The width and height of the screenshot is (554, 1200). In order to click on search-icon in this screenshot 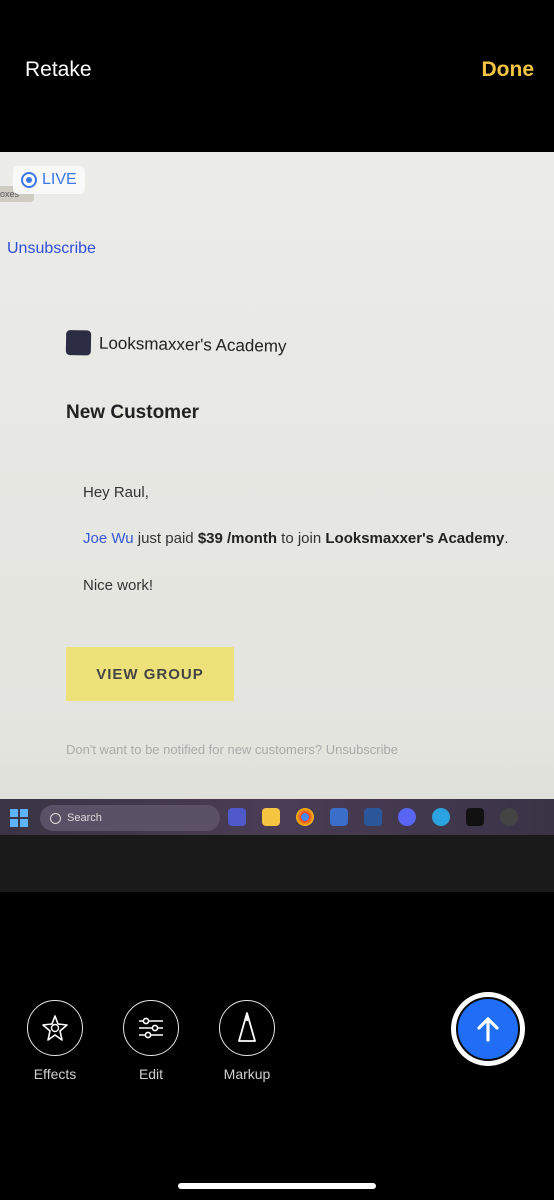, I will do `click(55, 818)`.